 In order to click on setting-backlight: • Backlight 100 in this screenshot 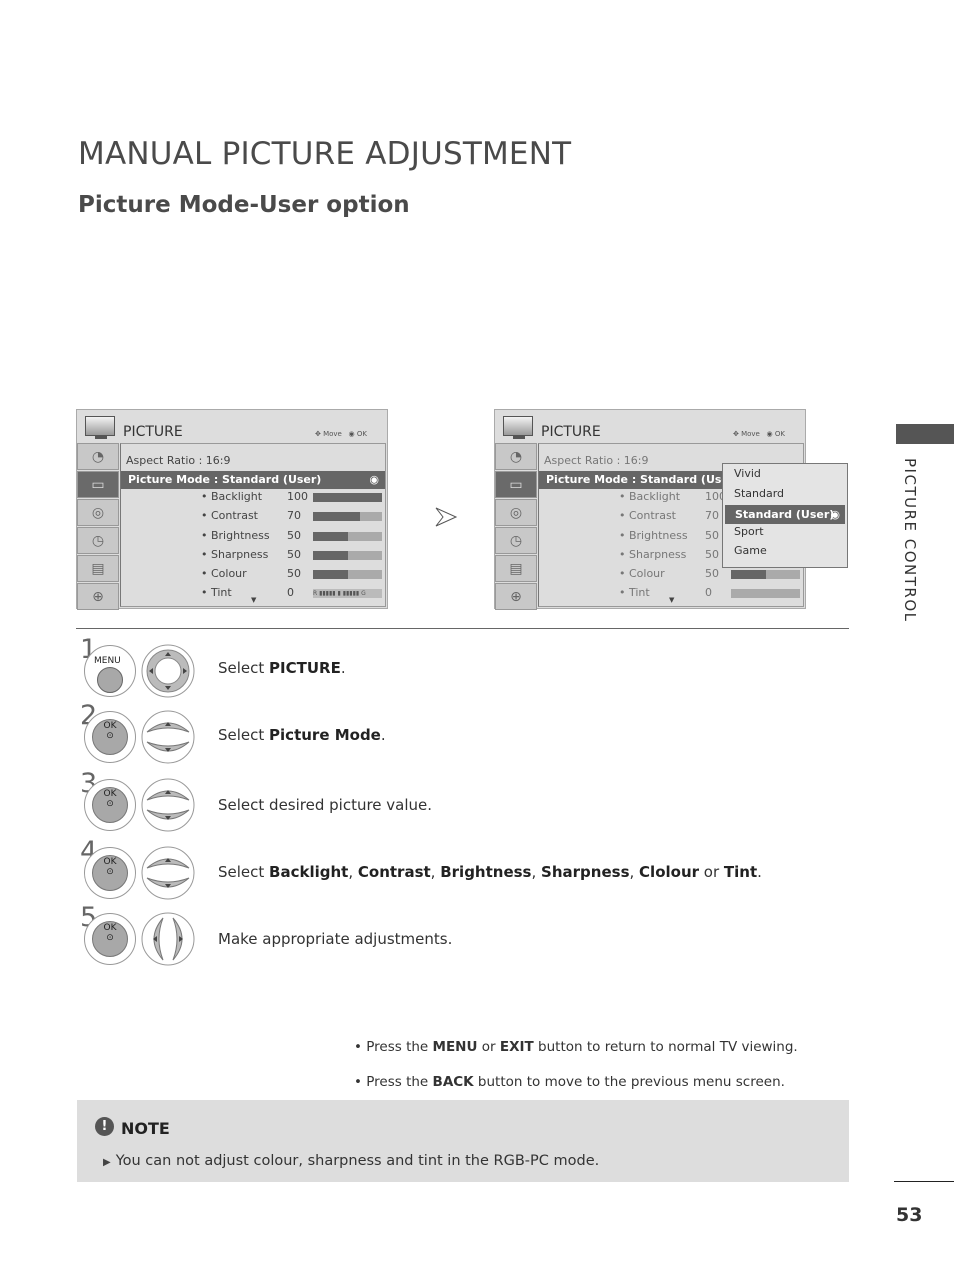, I will do `click(331, 497)`.